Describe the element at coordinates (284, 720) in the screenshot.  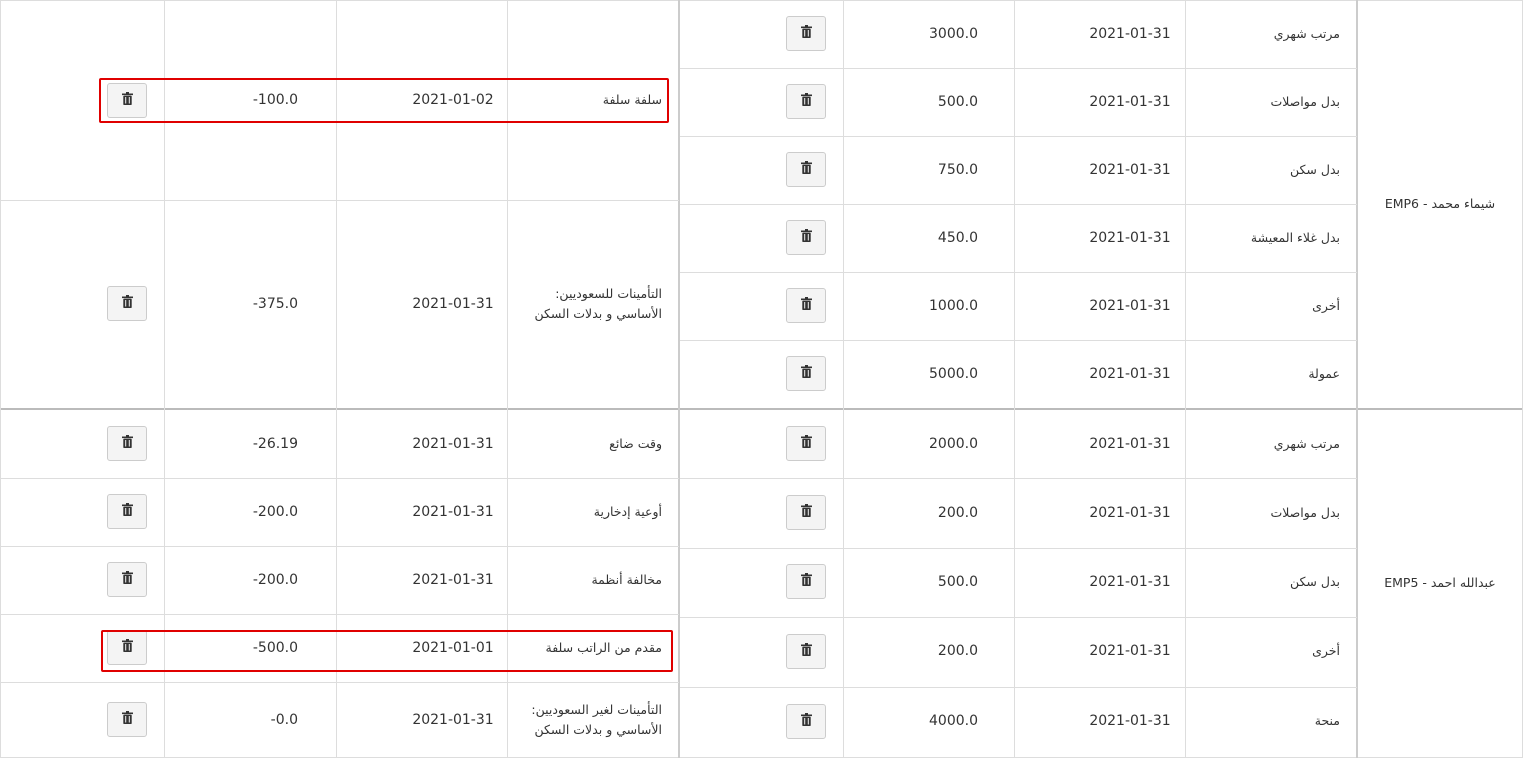
I see `deduction-amount: -0.0` at that location.